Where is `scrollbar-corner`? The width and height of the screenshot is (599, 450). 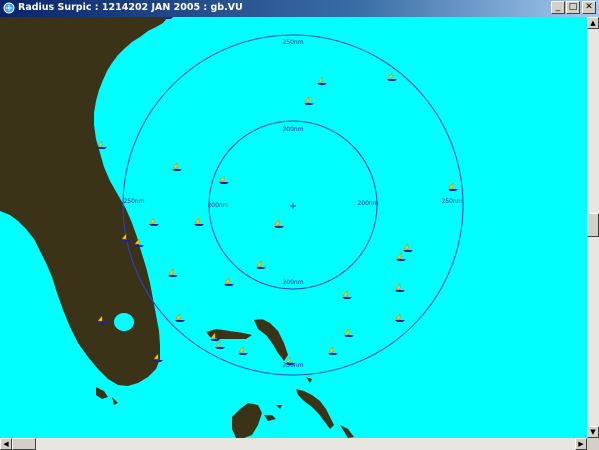 scrollbar-corner is located at coordinates (593, 444).